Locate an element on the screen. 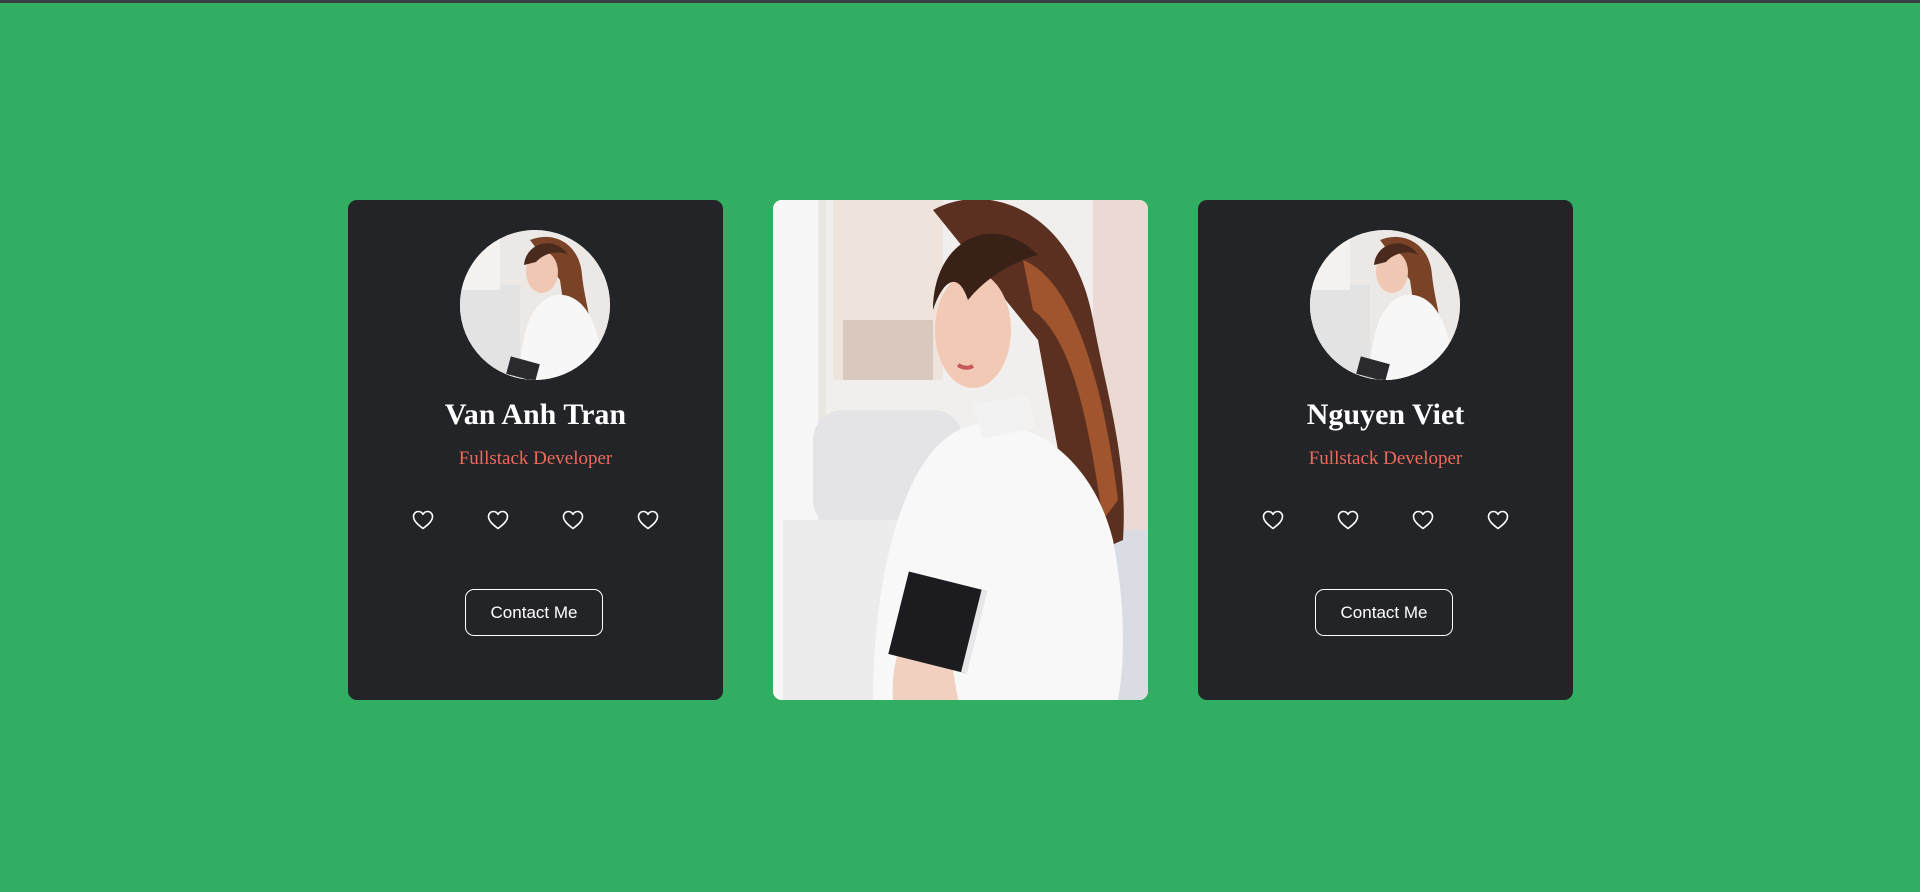 This screenshot has height=892, width=1920. profile-name: Van Anh Tran is located at coordinates (535, 414).